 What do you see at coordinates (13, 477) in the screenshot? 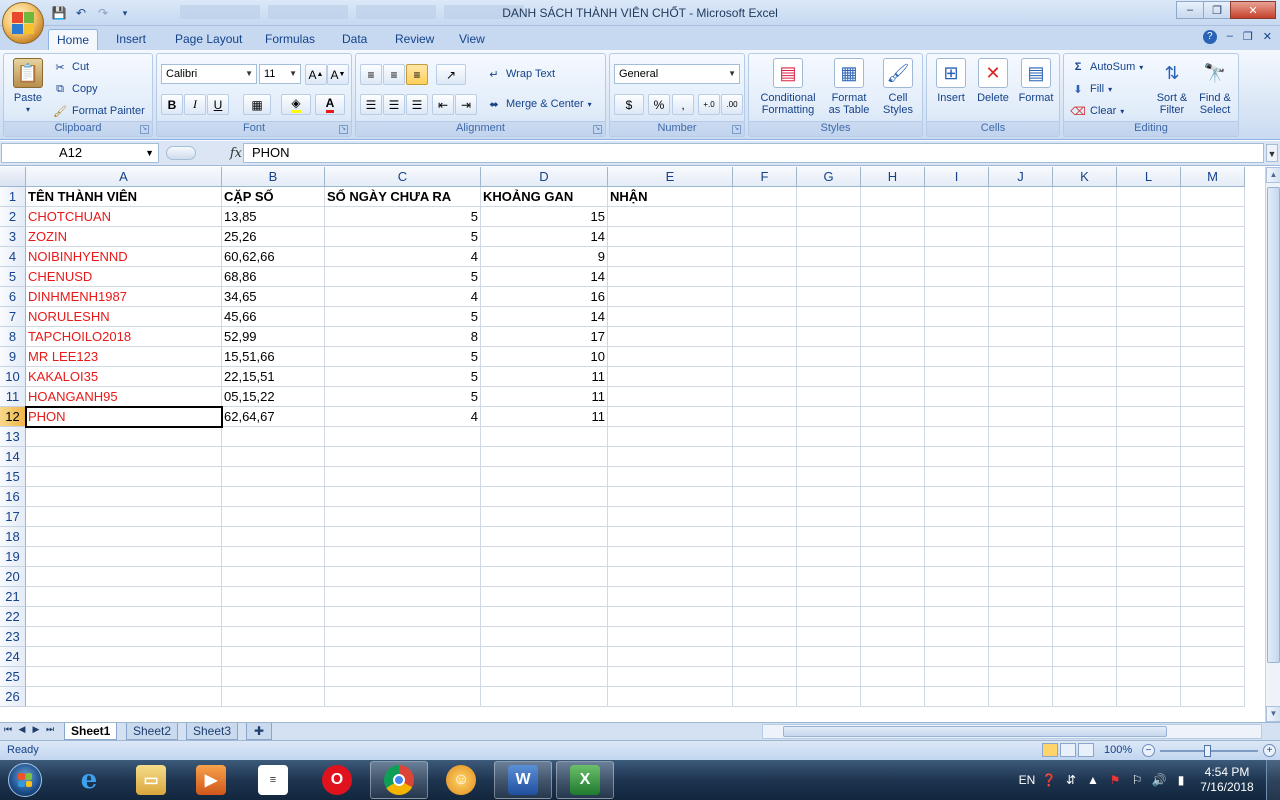
I see `row-header: 15` at bounding box center [13, 477].